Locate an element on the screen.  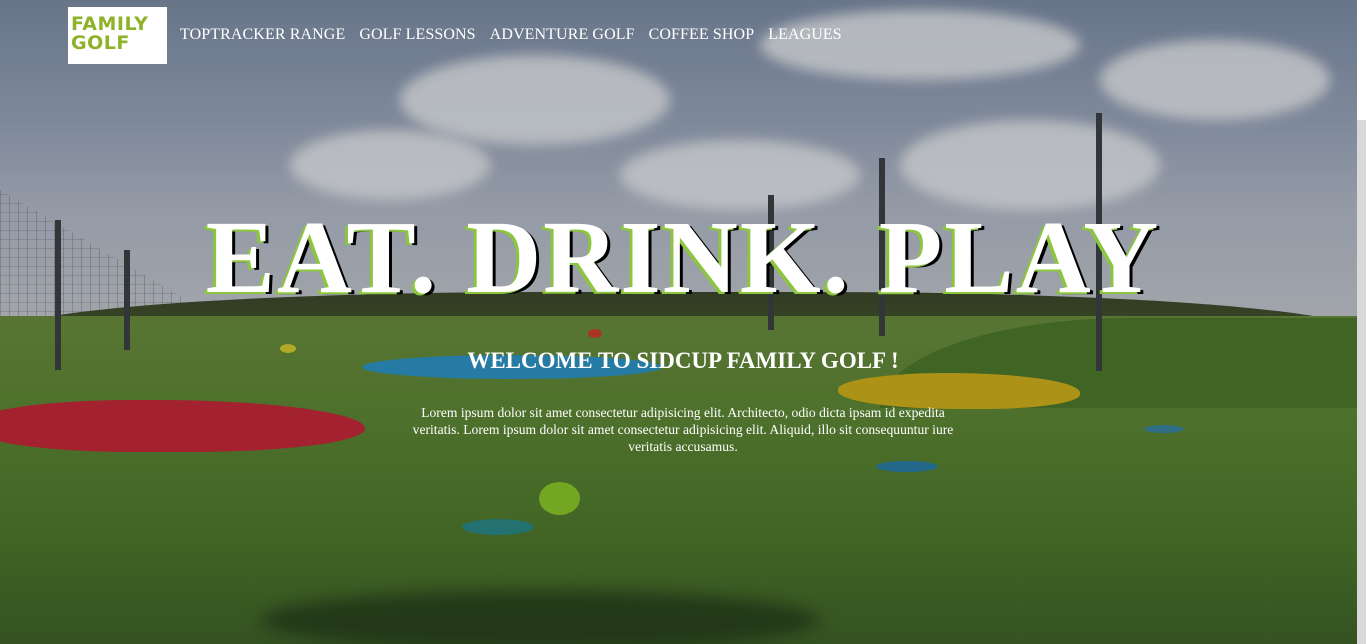
page-scrollbar is located at coordinates (1361, 322).